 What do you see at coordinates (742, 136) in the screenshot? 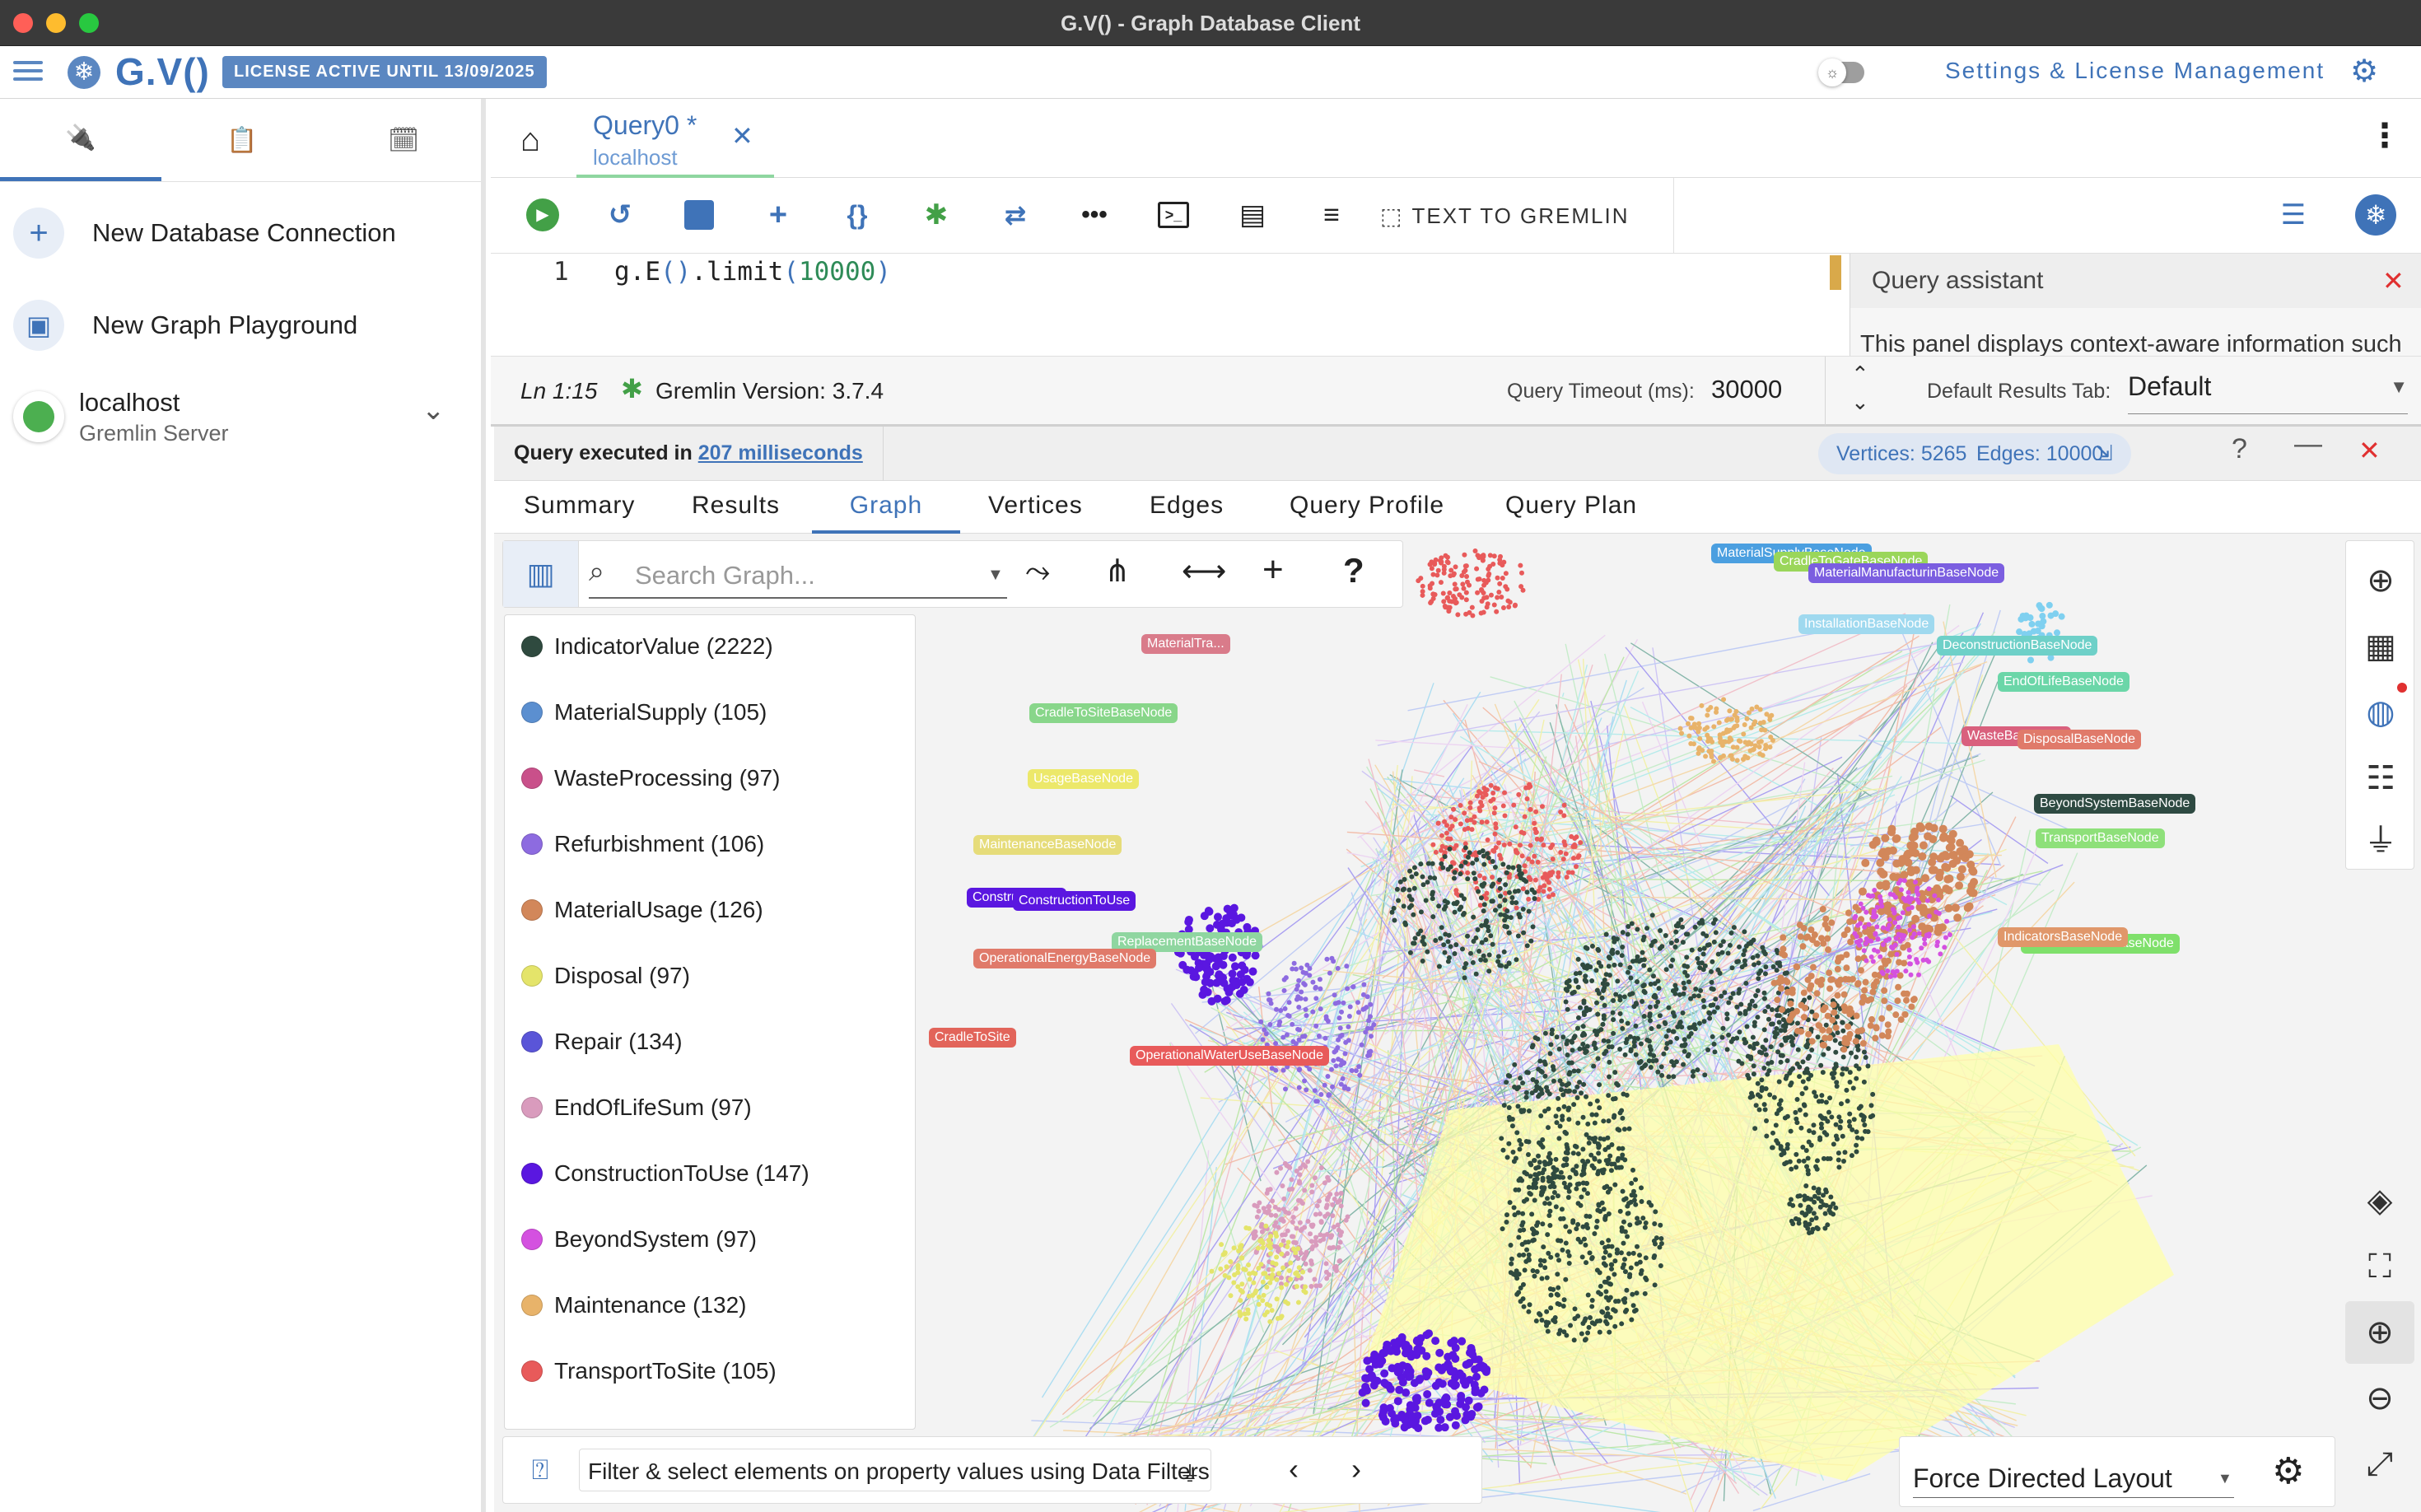
I see `close-tab-icon: ✕` at bounding box center [742, 136].